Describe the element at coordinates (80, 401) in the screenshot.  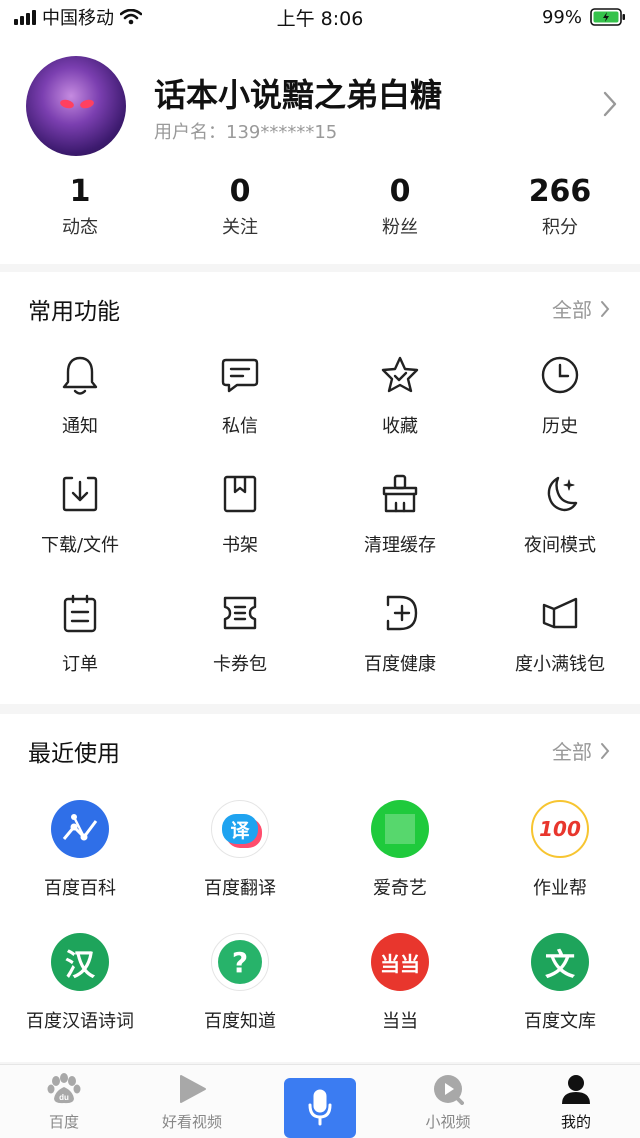
I see `function-notifications: 通知` at that location.